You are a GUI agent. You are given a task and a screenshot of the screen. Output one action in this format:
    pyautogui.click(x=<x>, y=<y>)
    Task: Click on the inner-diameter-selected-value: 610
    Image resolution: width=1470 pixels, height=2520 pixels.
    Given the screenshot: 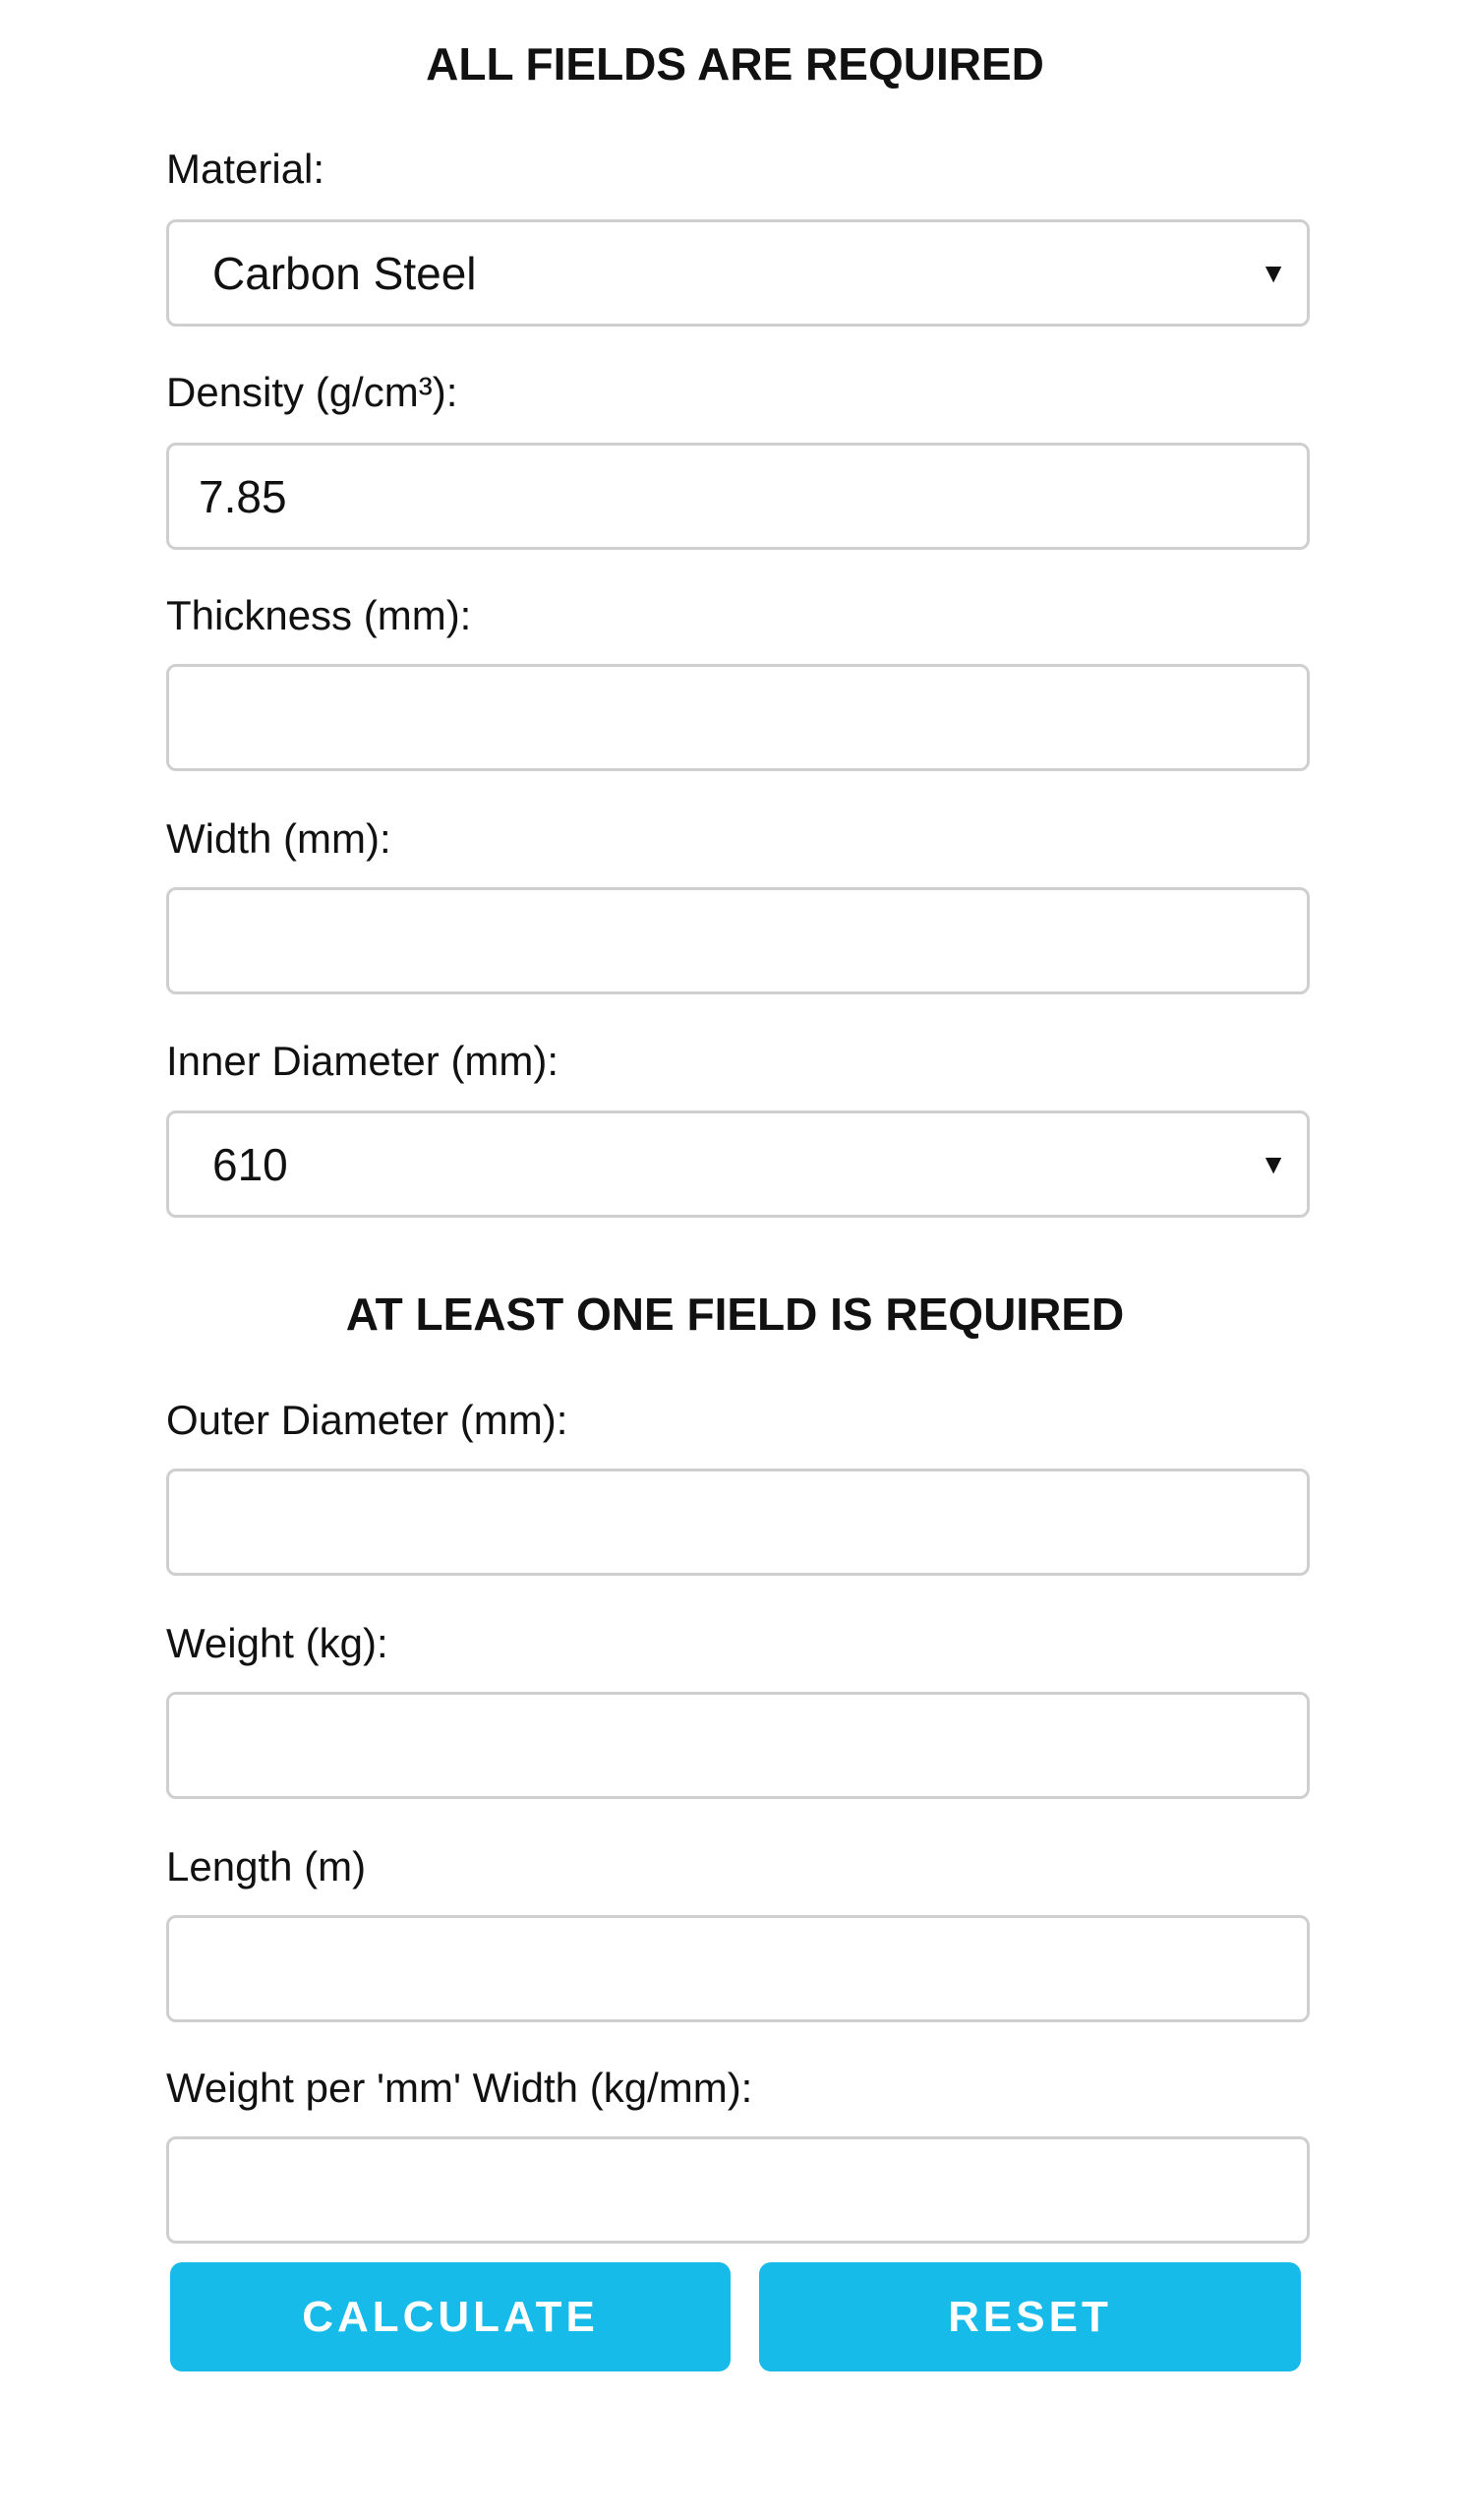 What is the action you would take?
    pyautogui.click(x=250, y=1164)
    